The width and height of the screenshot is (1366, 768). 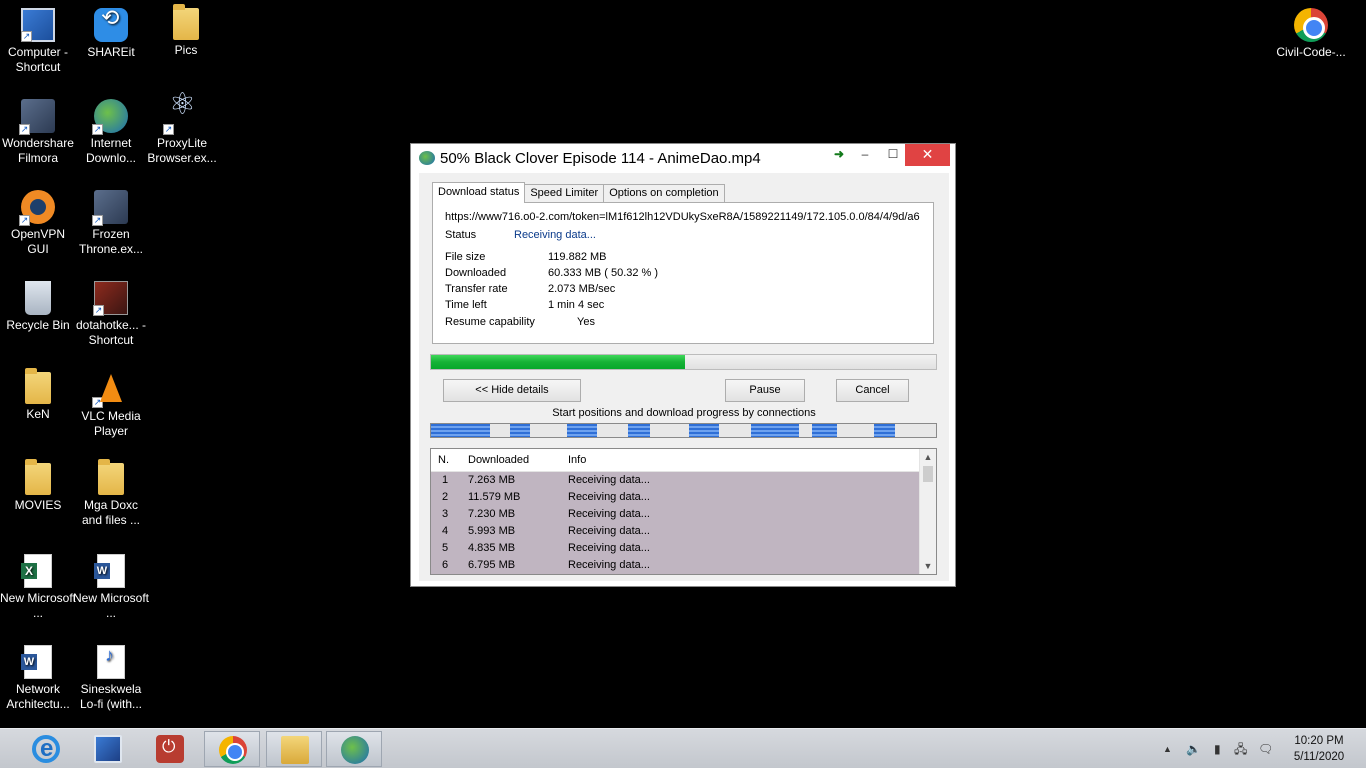 What do you see at coordinates (443, 460) in the screenshot?
I see `column-header-n: N.` at bounding box center [443, 460].